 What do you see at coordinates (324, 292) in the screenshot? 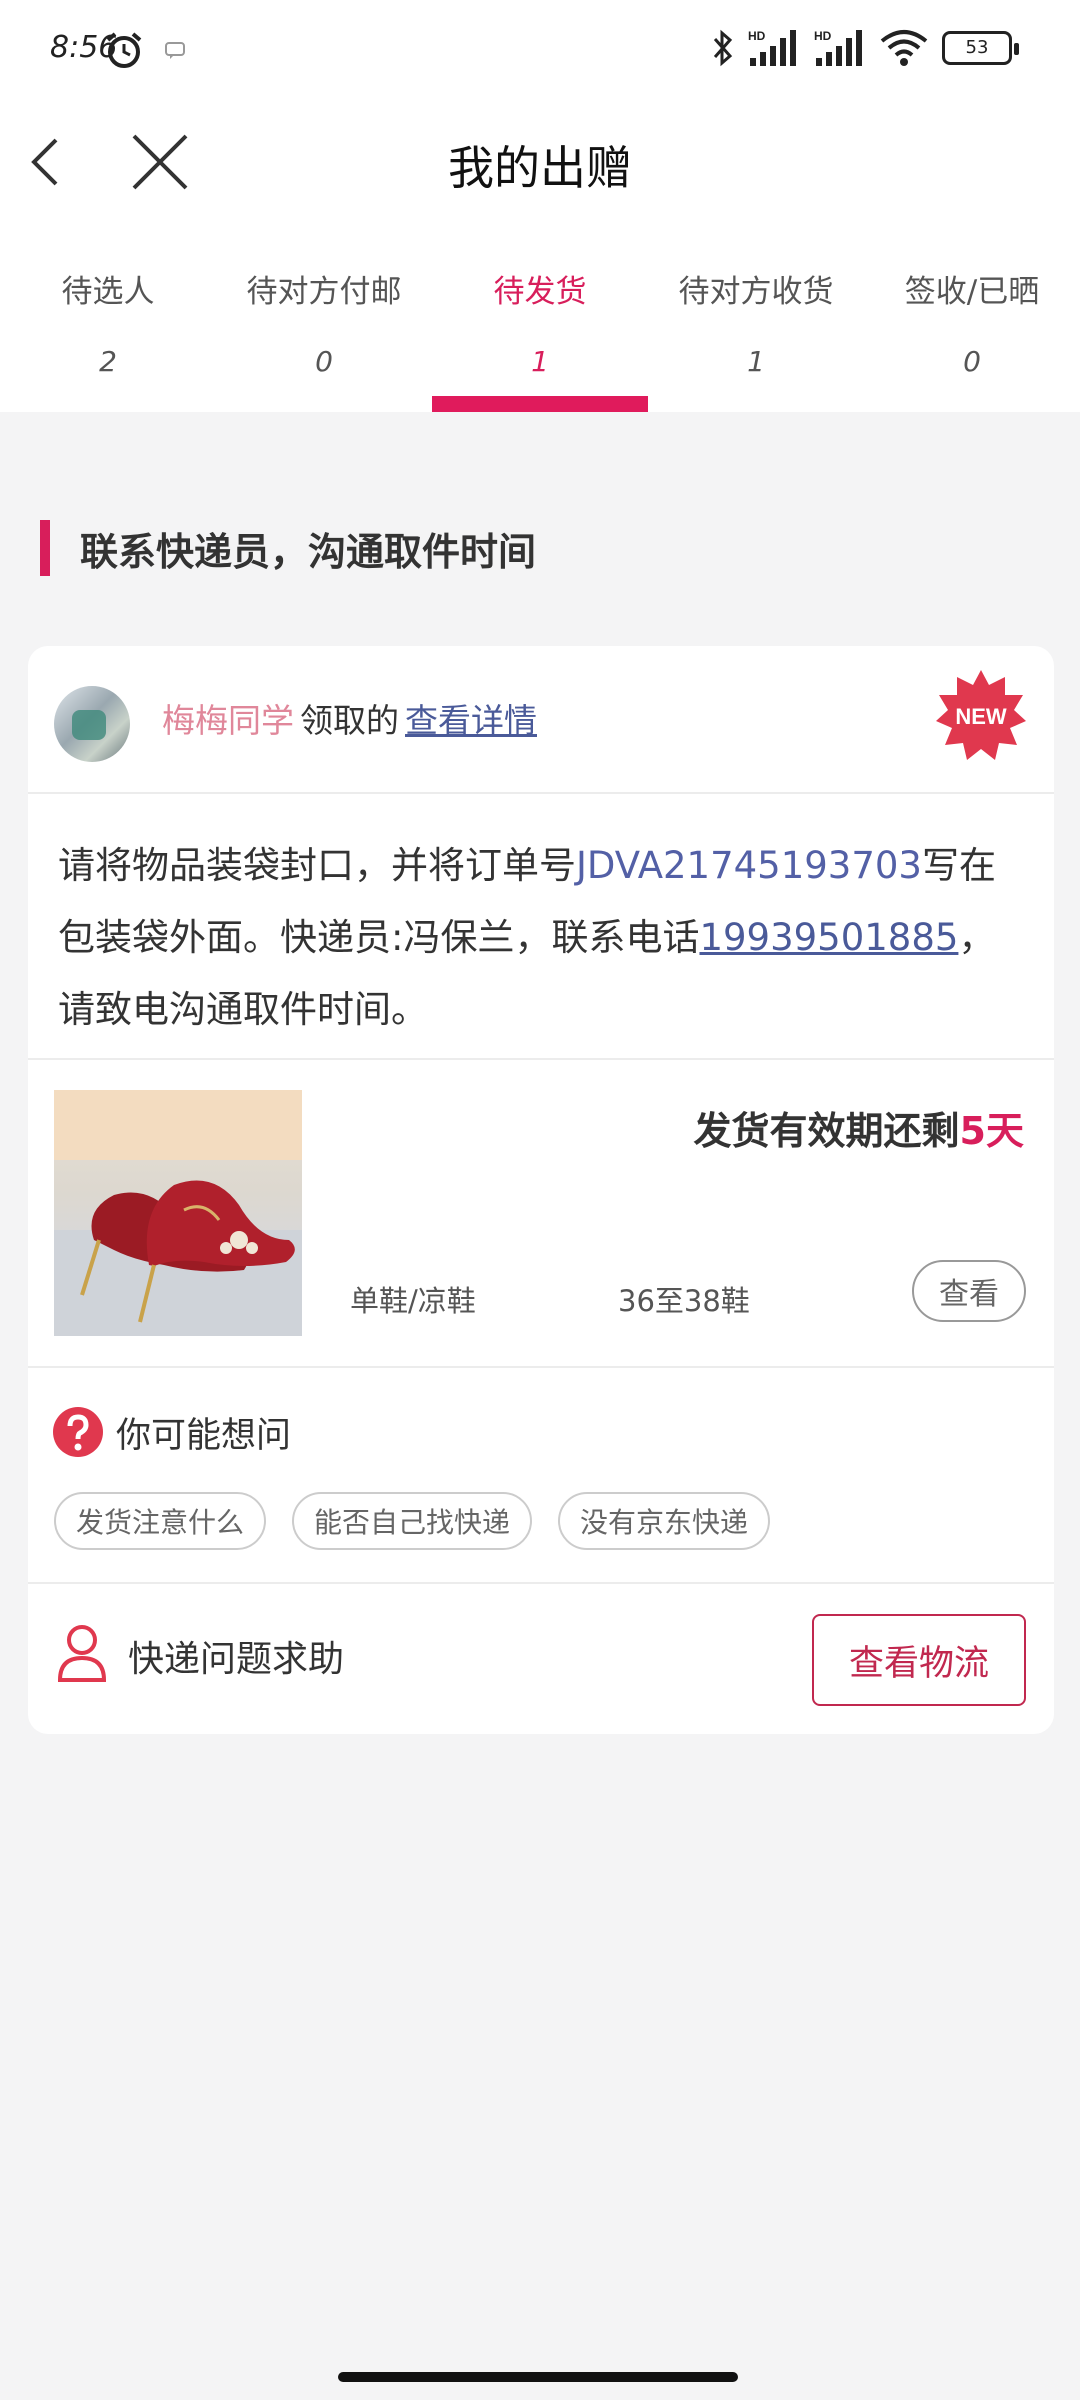
I see `tab-label: 待对方付邮` at bounding box center [324, 292].